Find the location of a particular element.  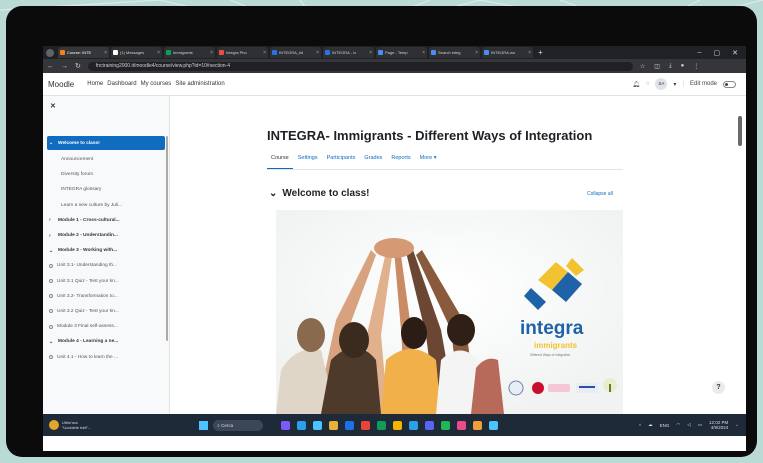

reload-icon: ↻ is located at coordinates (78, 66).